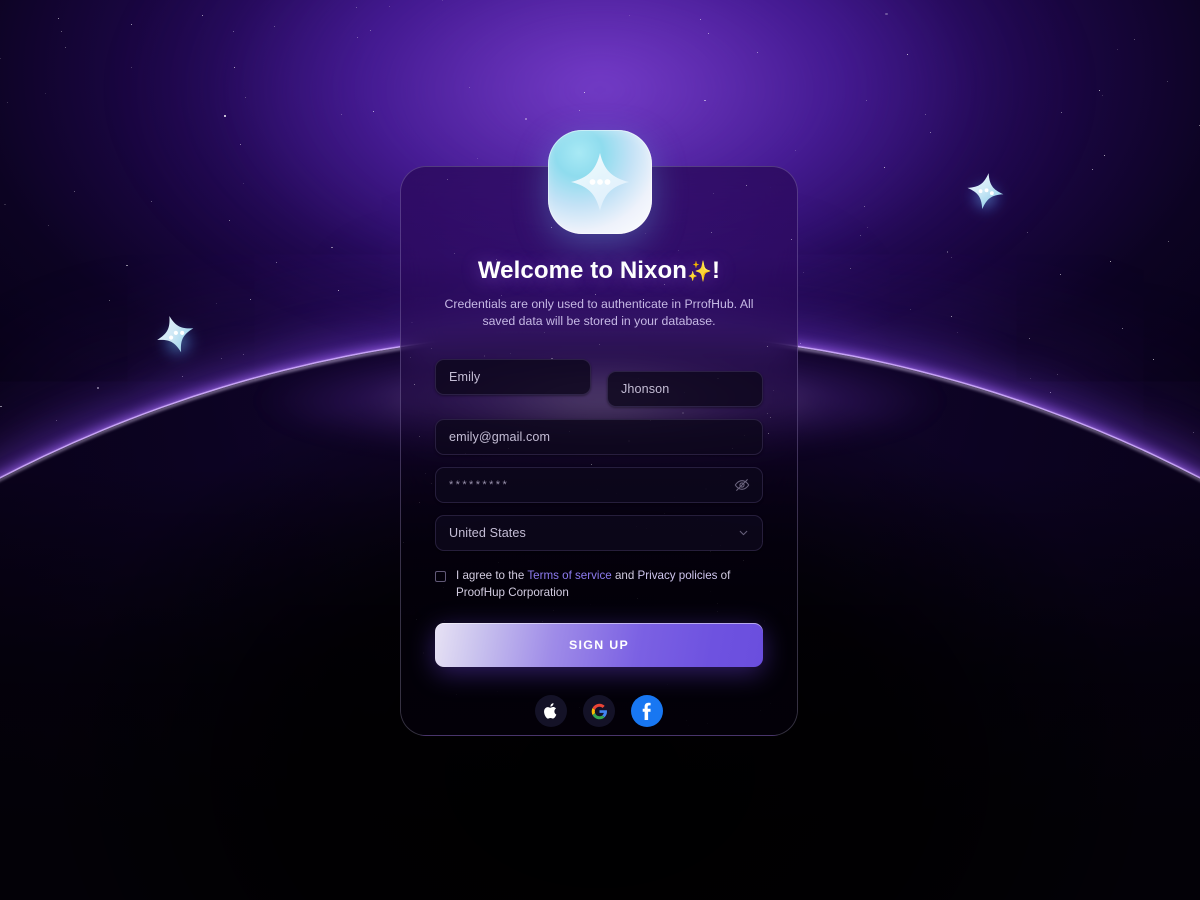  What do you see at coordinates (487, 533) in the screenshot?
I see `country-value: United States` at bounding box center [487, 533].